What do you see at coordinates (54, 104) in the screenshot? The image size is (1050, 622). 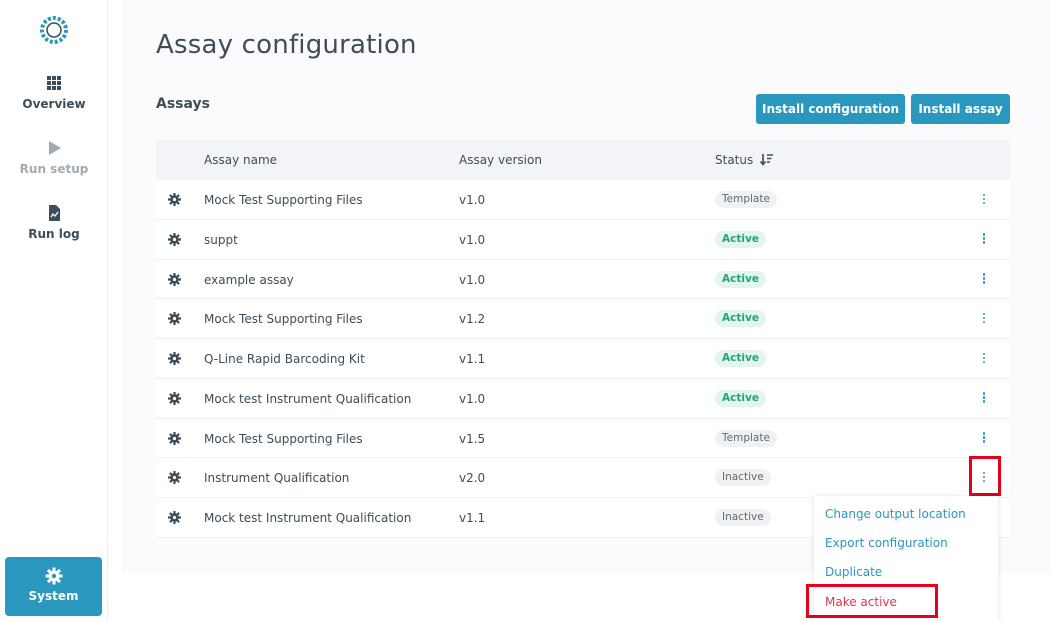 I see `nav-overview-label: Overview` at bounding box center [54, 104].